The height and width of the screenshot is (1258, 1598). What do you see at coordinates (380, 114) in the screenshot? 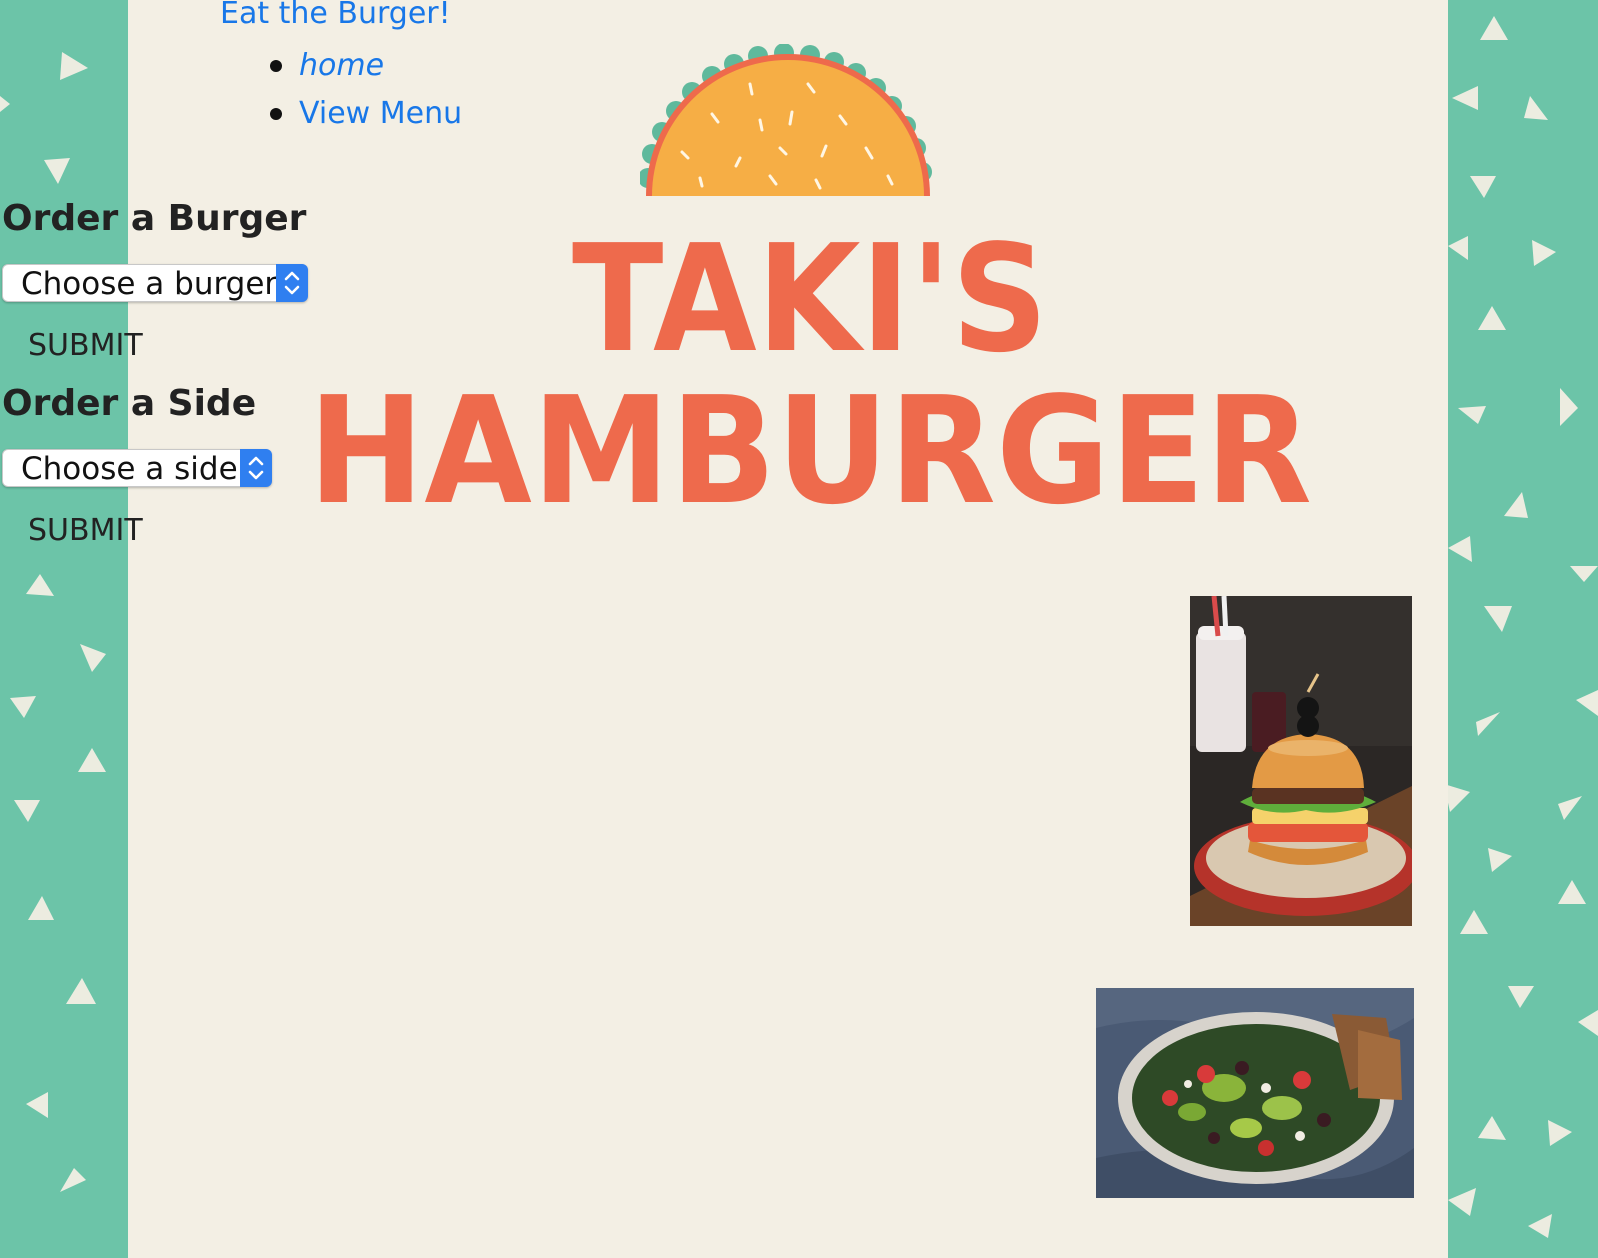
I see `nav-link-view-menu: View Menu` at bounding box center [380, 114].